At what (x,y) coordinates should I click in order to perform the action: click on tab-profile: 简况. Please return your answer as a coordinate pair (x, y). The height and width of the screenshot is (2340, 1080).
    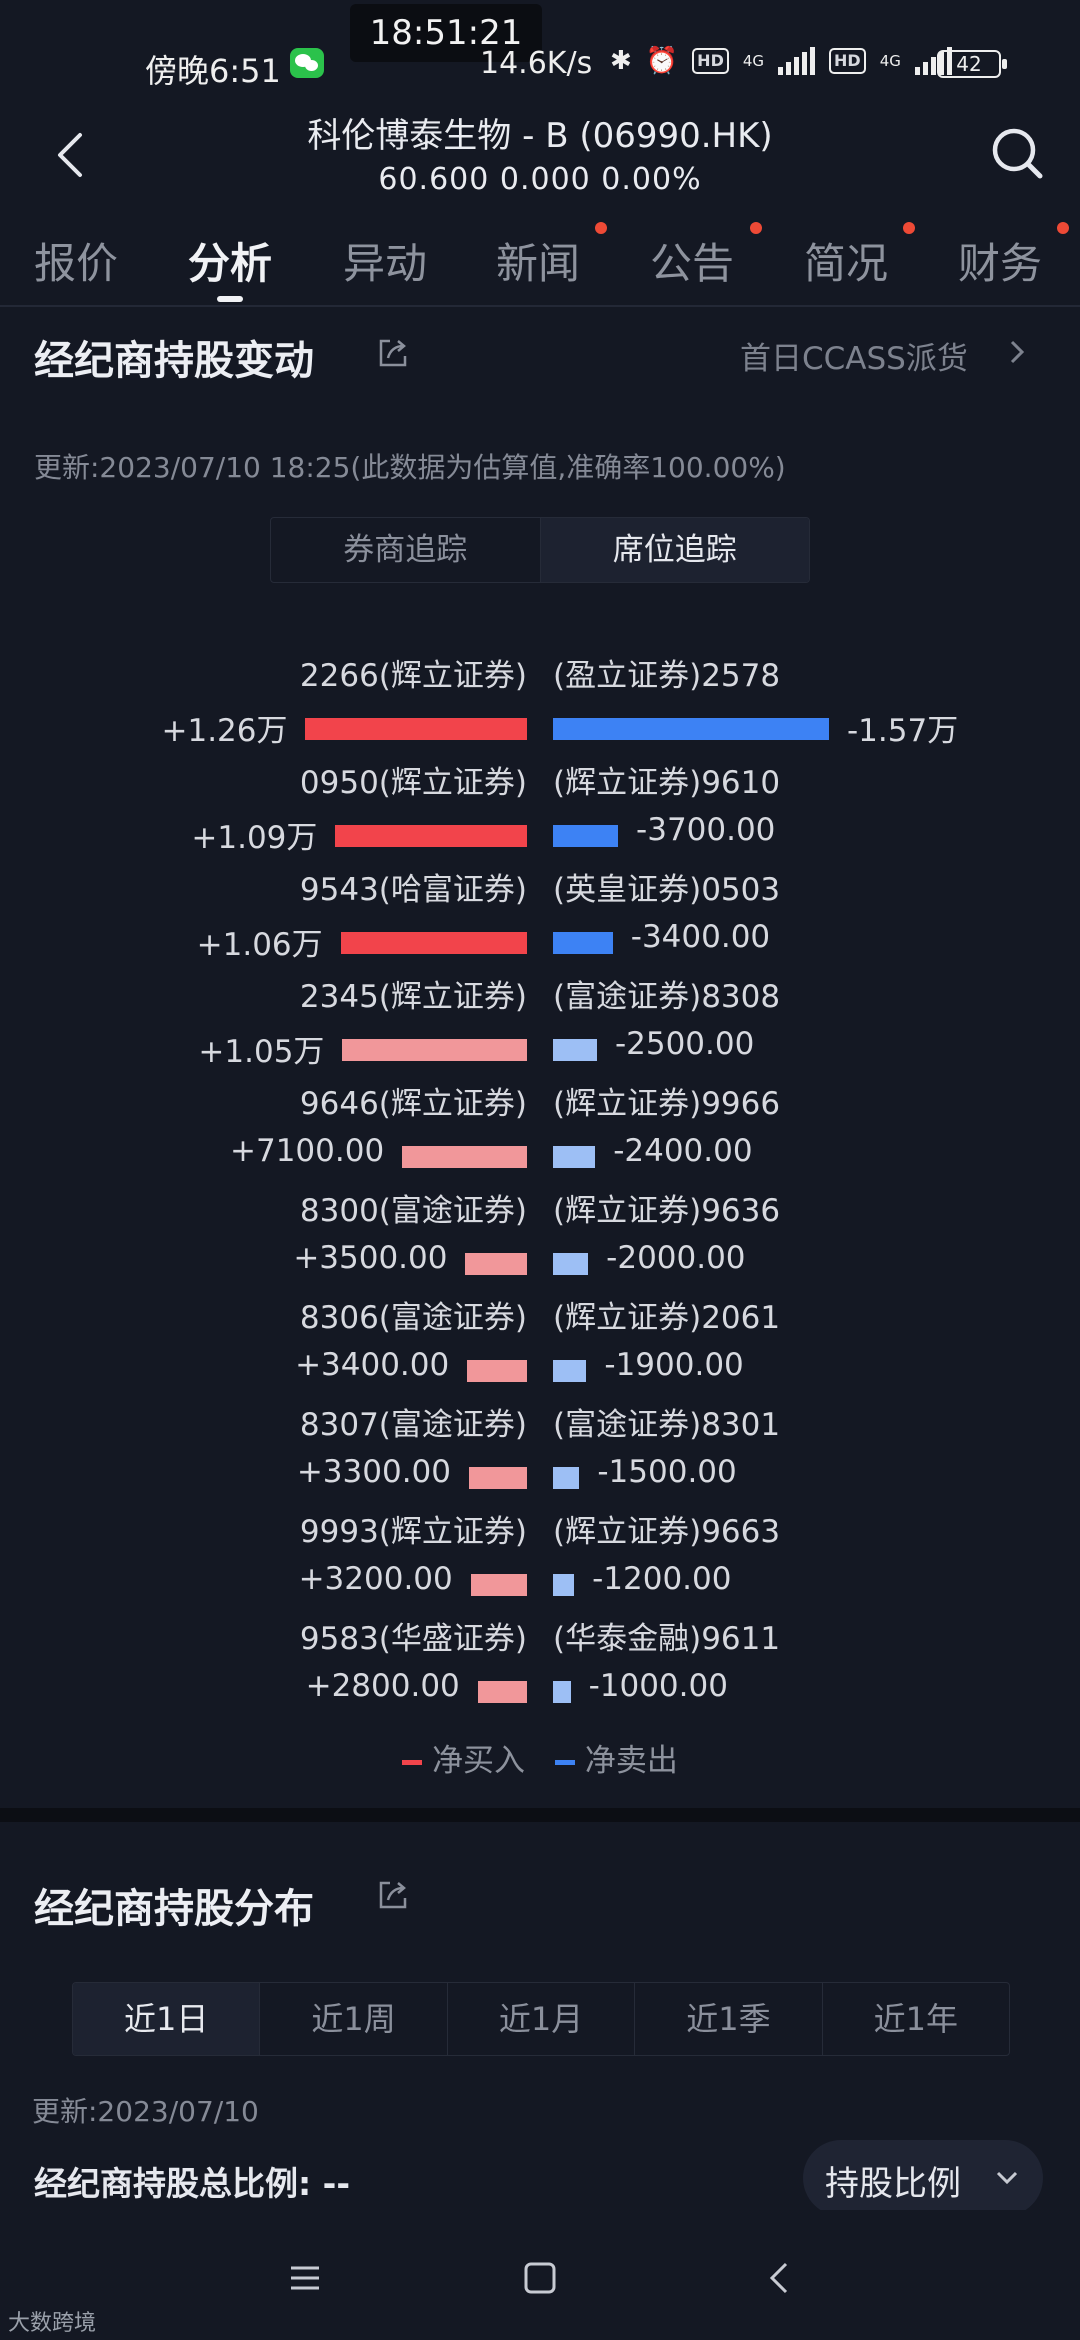
    Looking at the image, I should click on (846, 260).